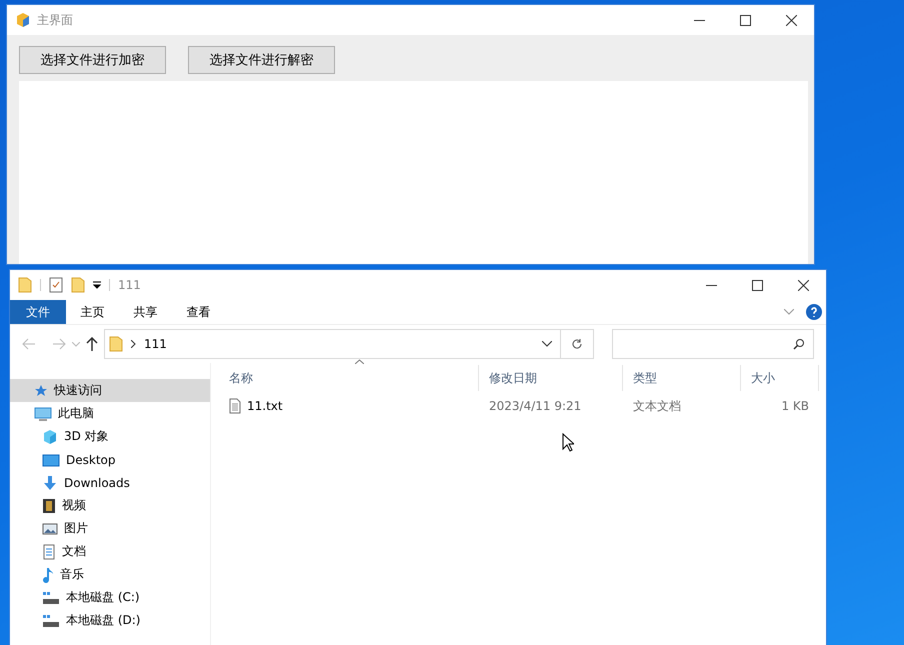  What do you see at coordinates (92, 312) in the screenshot?
I see `ribbon-tab: 主页` at bounding box center [92, 312].